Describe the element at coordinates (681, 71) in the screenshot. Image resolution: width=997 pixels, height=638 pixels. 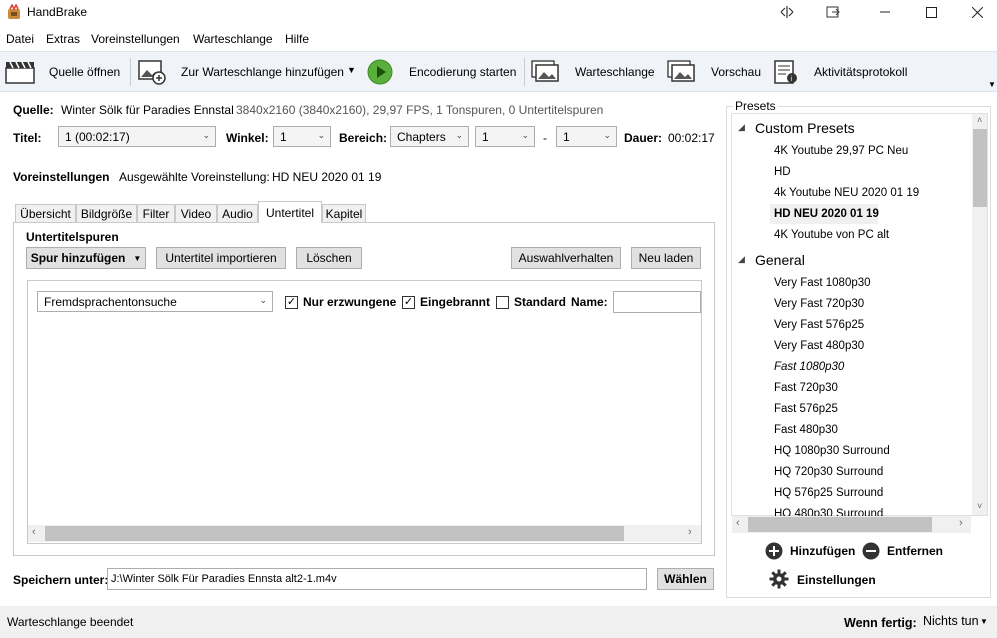
I see `preview-icon` at that location.